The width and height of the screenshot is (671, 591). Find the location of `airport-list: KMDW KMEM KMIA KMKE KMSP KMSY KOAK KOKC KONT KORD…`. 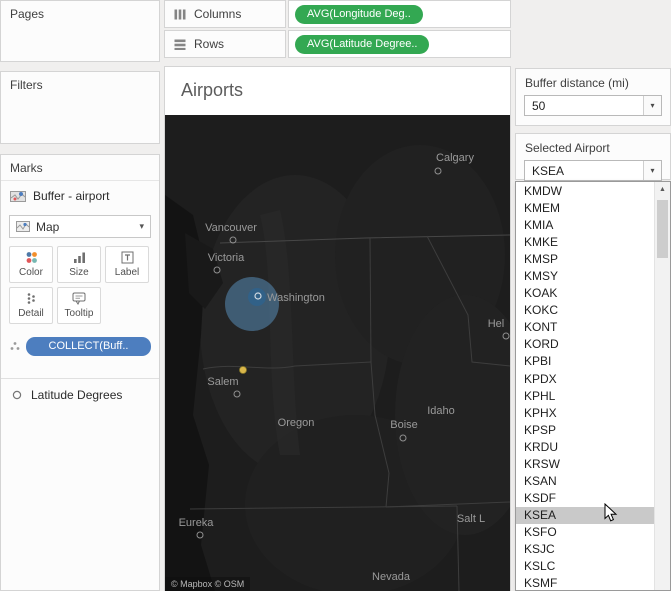

airport-list: KMDW KMEM KMIA KMKE KMSP KMSY KOAK KOKC KONT KORD… is located at coordinates (585, 386).